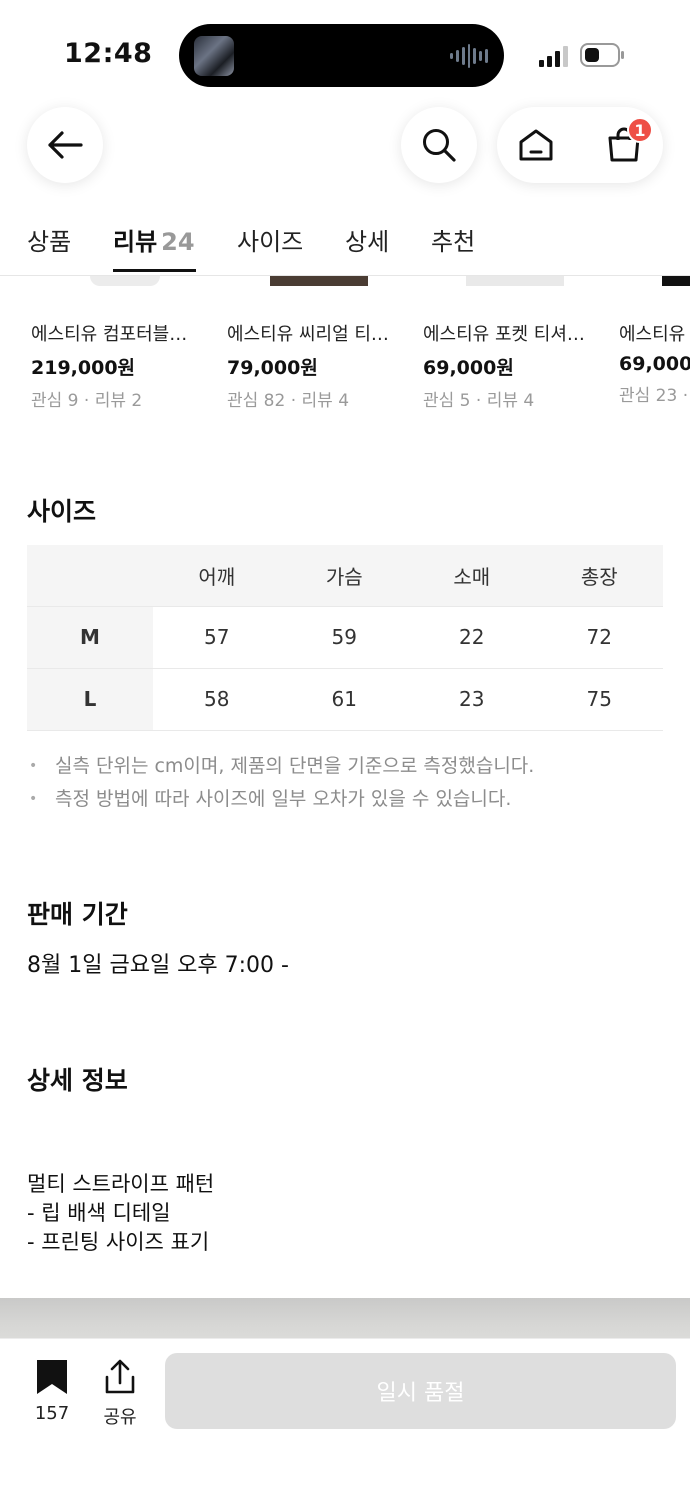  I want to click on share-icon, so click(120, 1376).